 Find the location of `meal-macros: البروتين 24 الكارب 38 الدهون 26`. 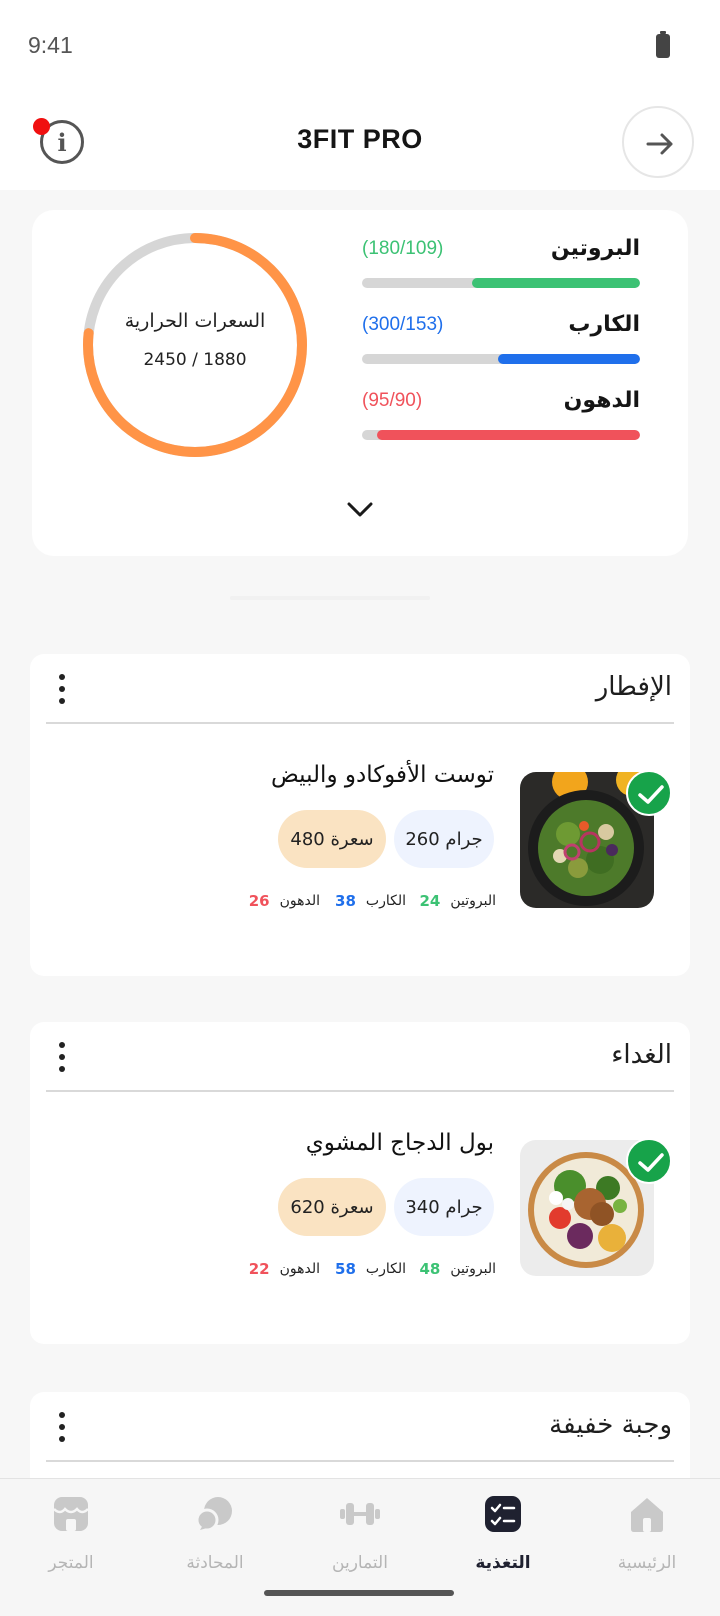

meal-macros: البروتين 24 الكارب 38 الدهون 26 is located at coordinates (368, 904).